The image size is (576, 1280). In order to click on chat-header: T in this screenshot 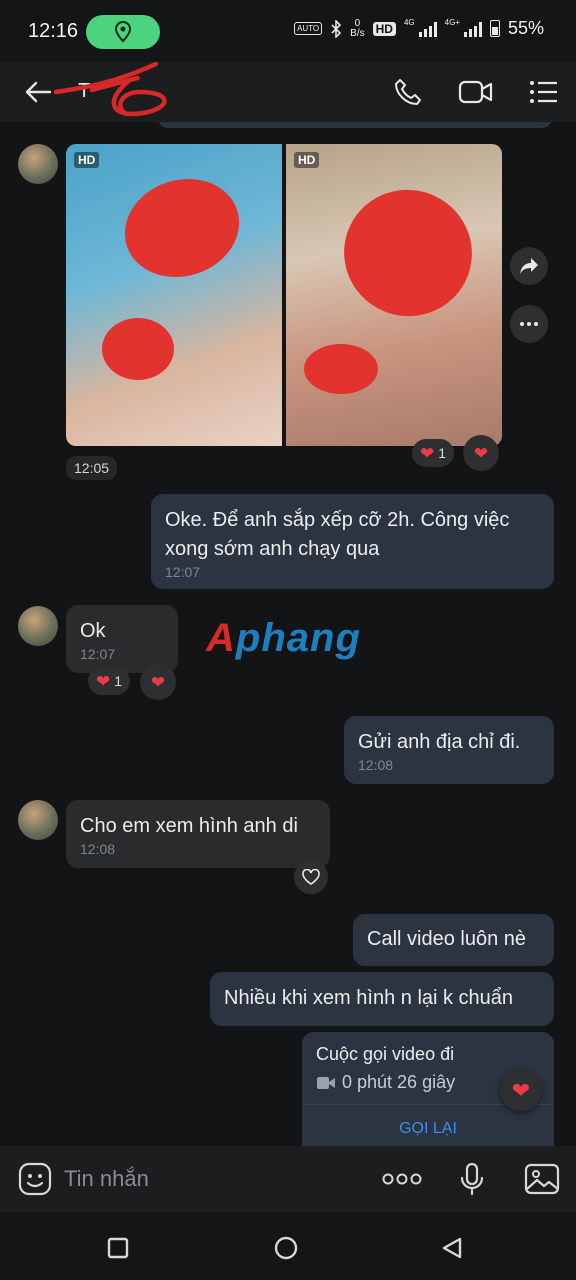, I will do `click(288, 92)`.